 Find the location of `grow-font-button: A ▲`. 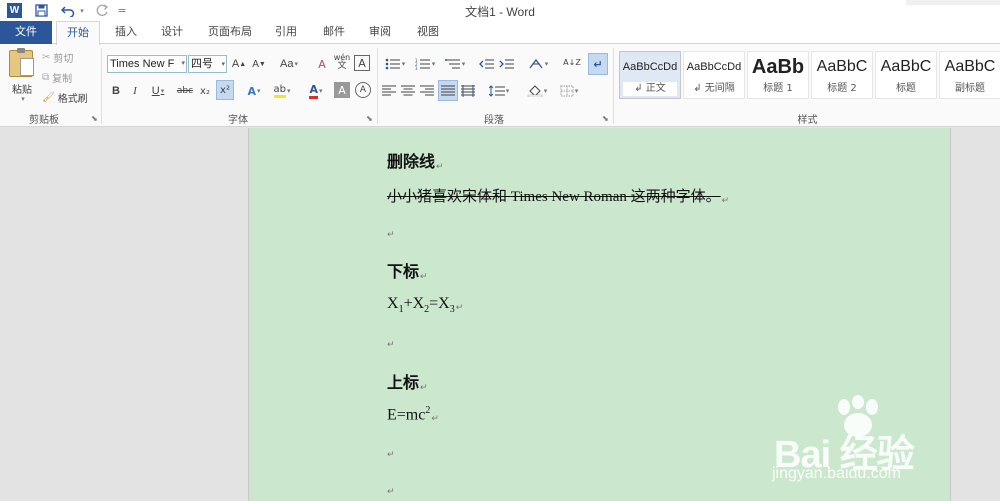

grow-font-button: A ▲ is located at coordinates (239, 64).